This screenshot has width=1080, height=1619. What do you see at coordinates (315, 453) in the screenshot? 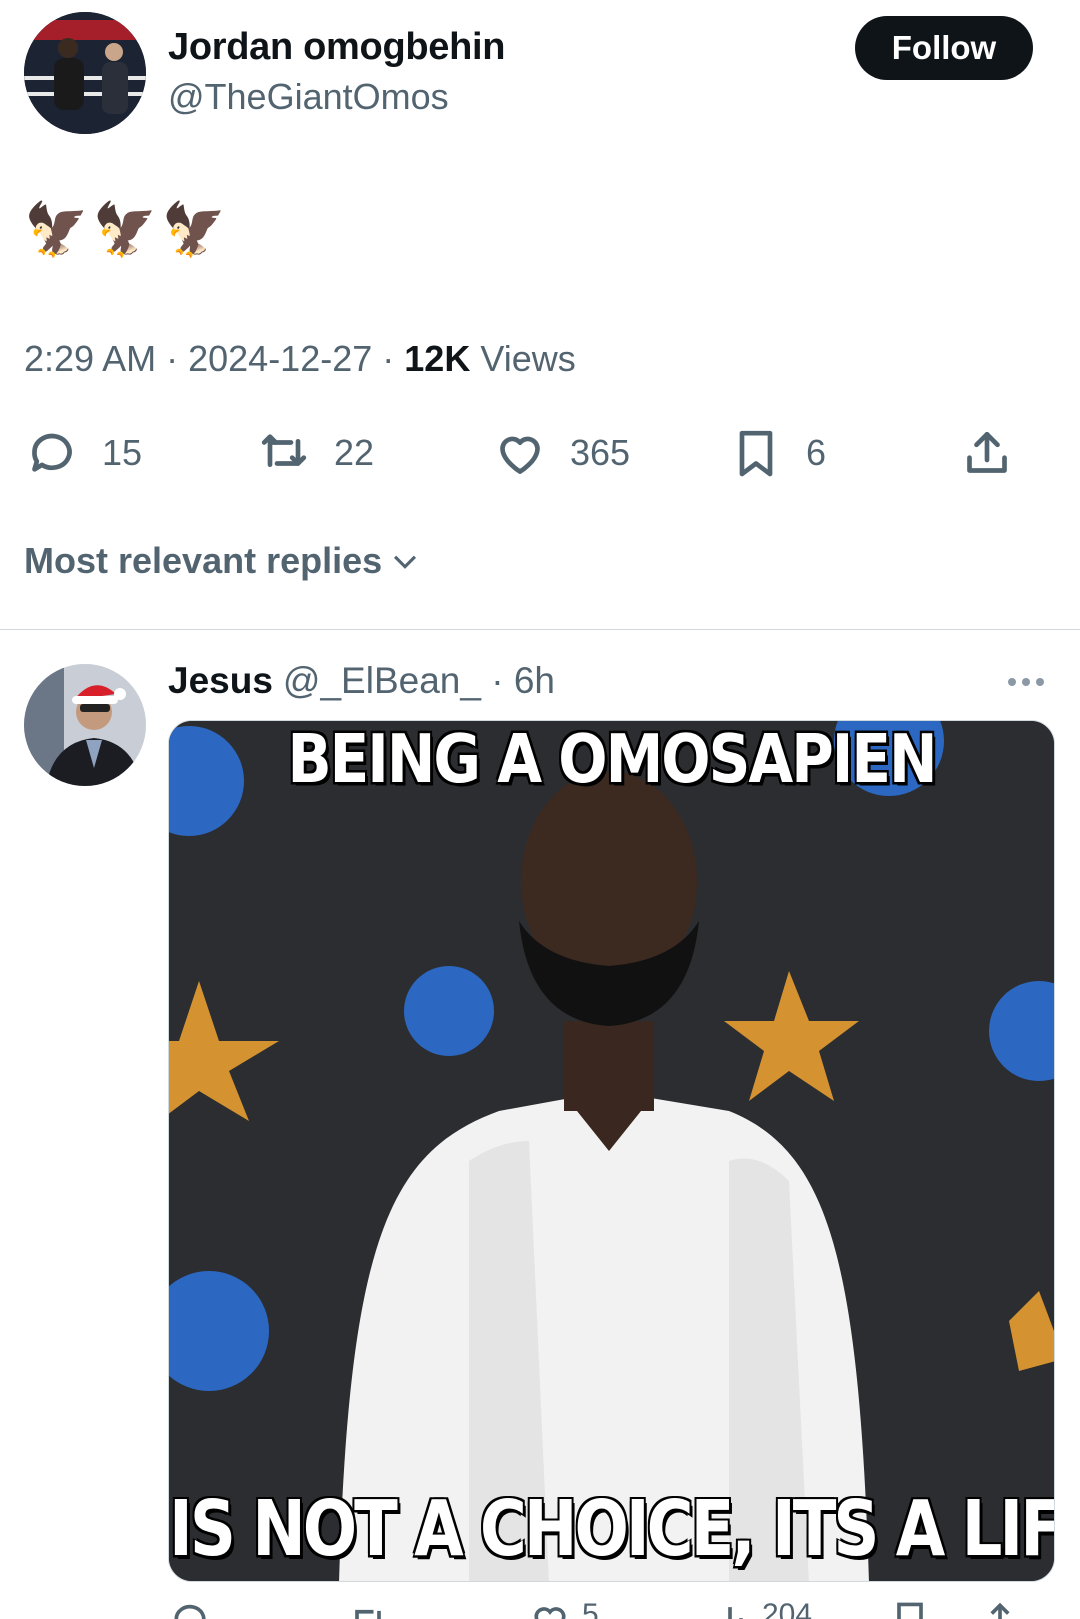
I see `repost-button: 22` at bounding box center [315, 453].